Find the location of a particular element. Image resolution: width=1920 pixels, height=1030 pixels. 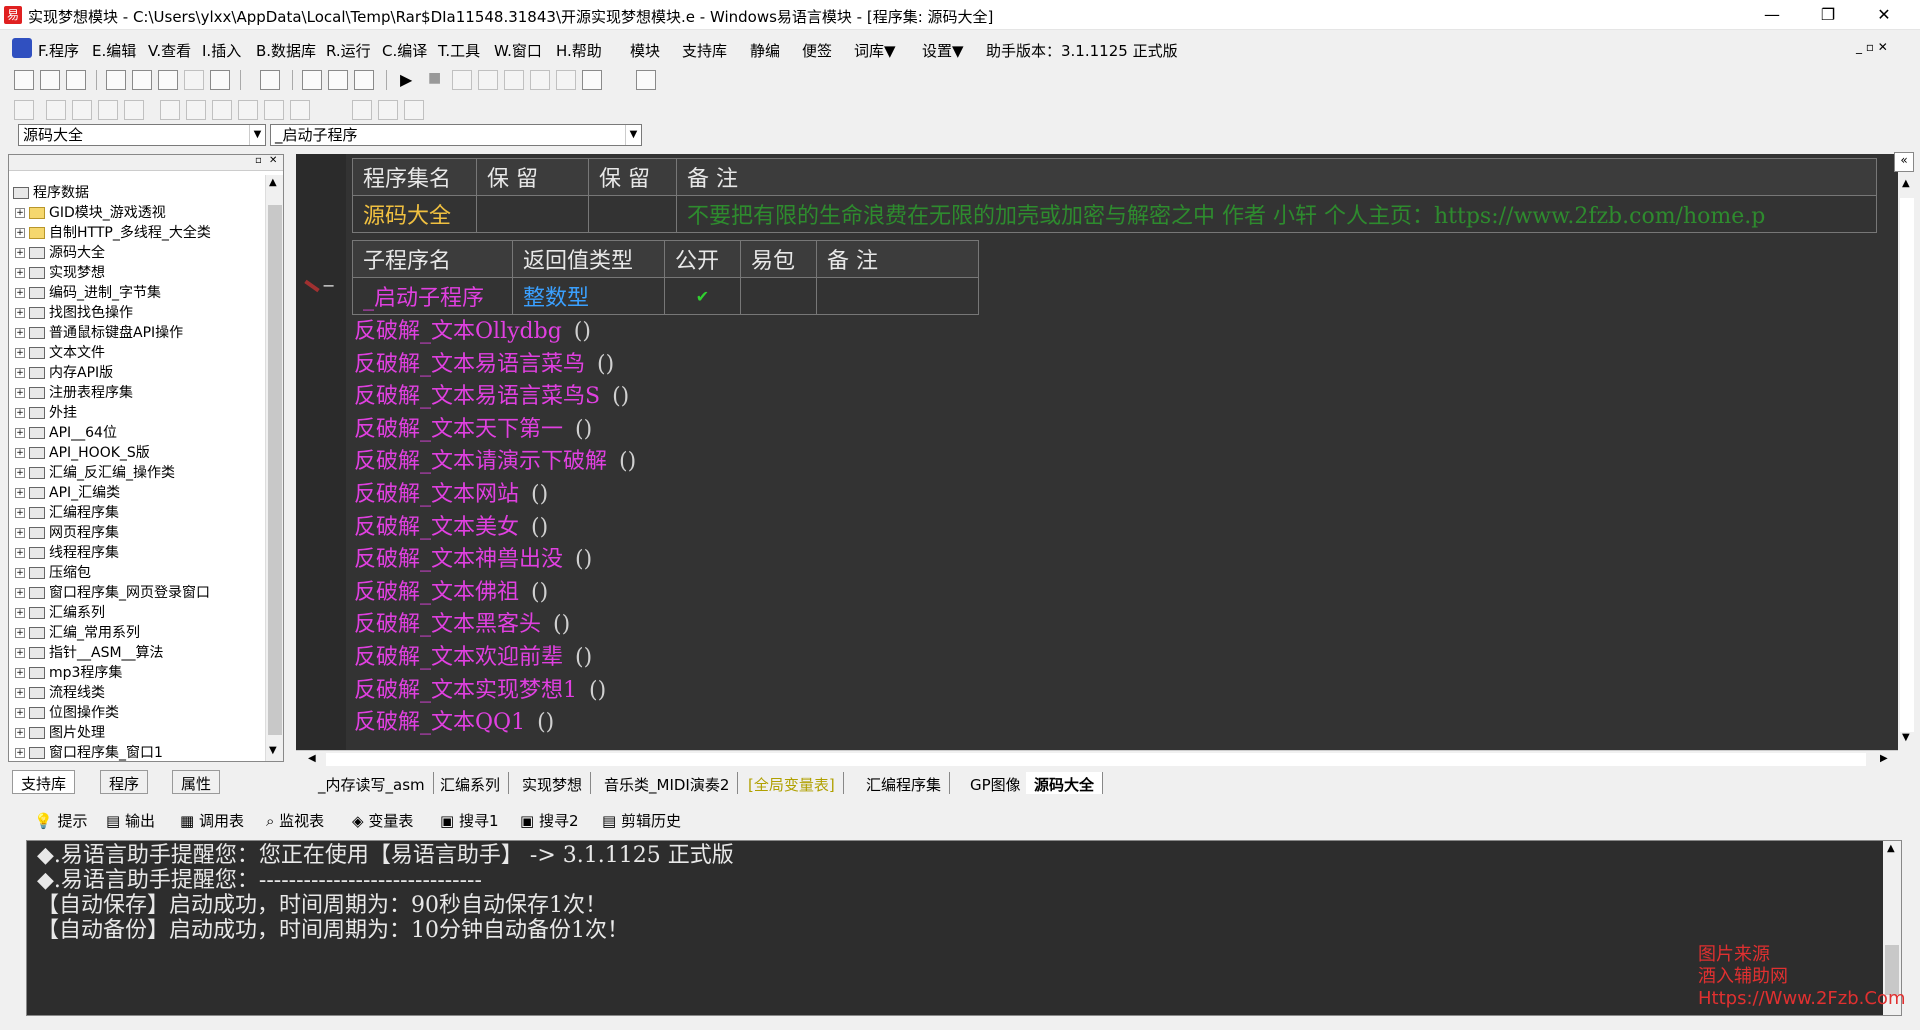

tree-item: + 注册表程序集 is located at coordinates (74, 393).